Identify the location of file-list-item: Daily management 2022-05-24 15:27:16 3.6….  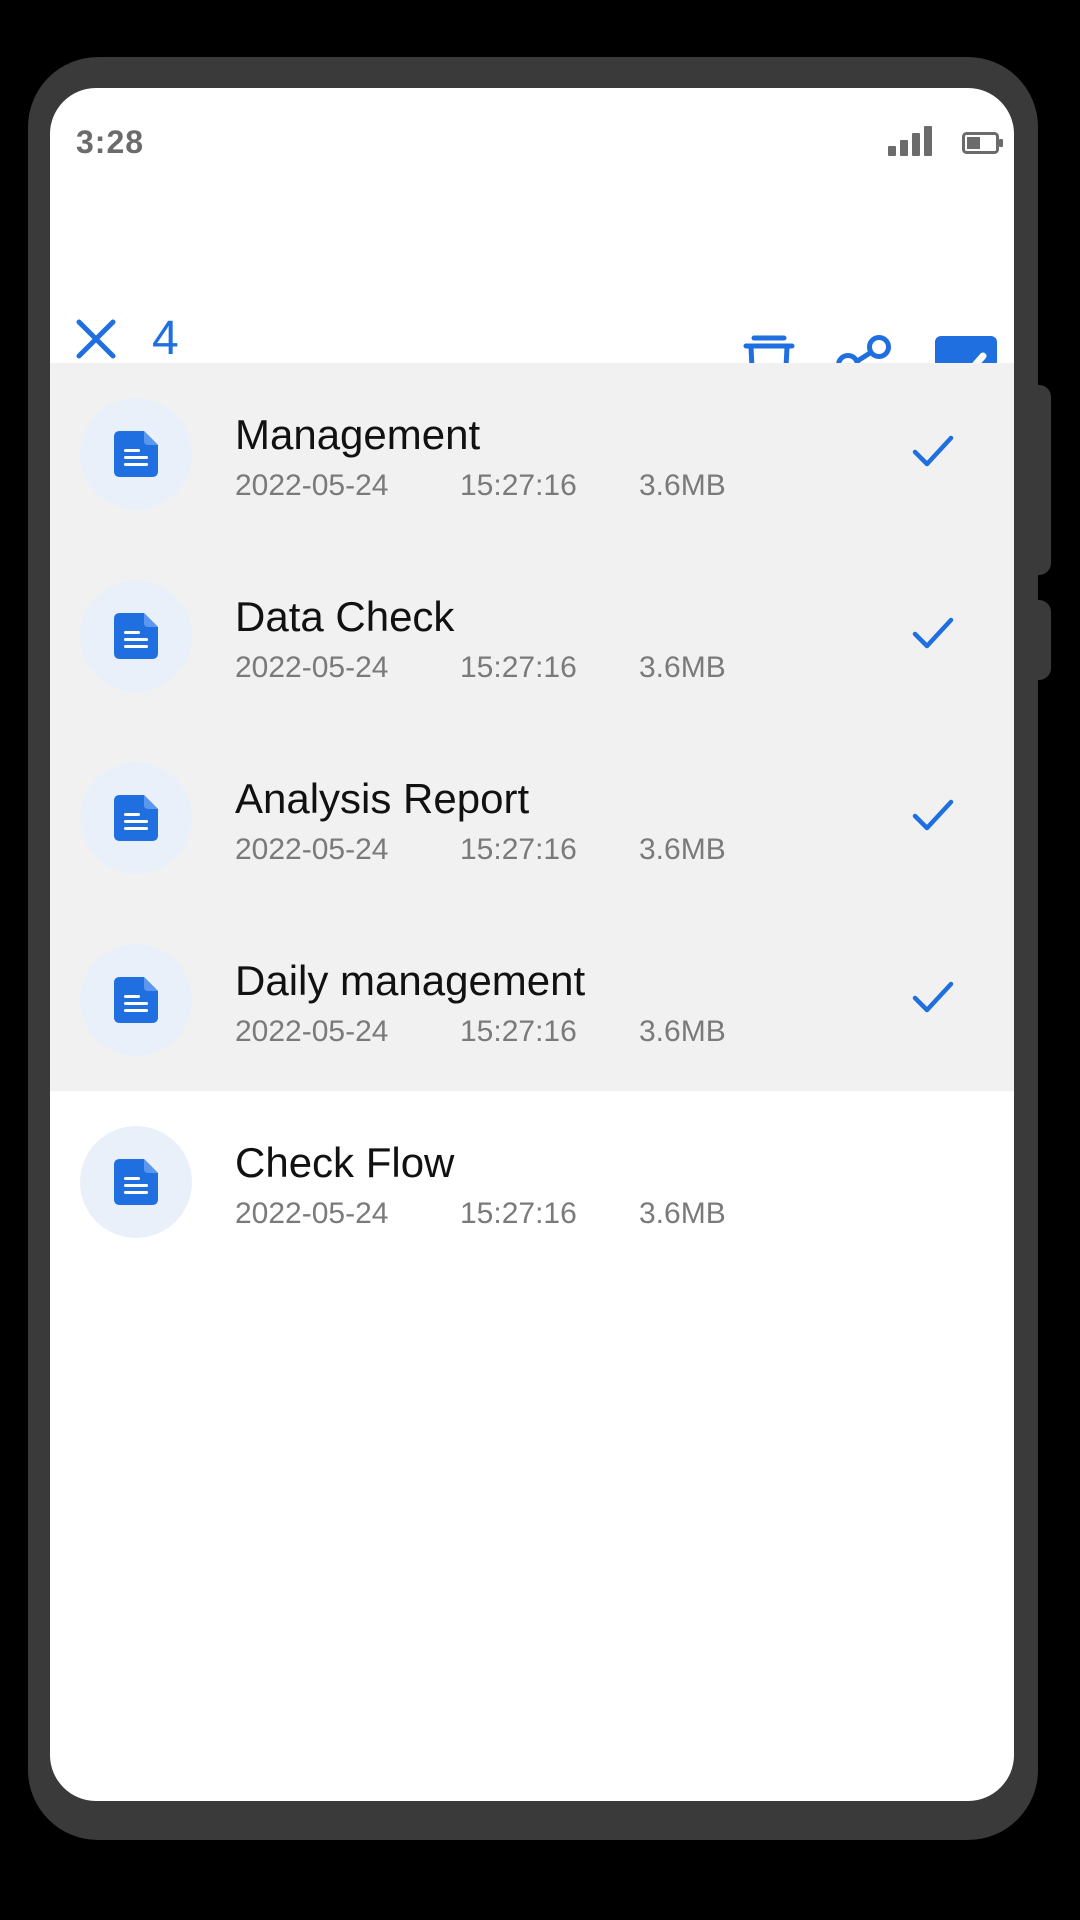
(532, 1000).